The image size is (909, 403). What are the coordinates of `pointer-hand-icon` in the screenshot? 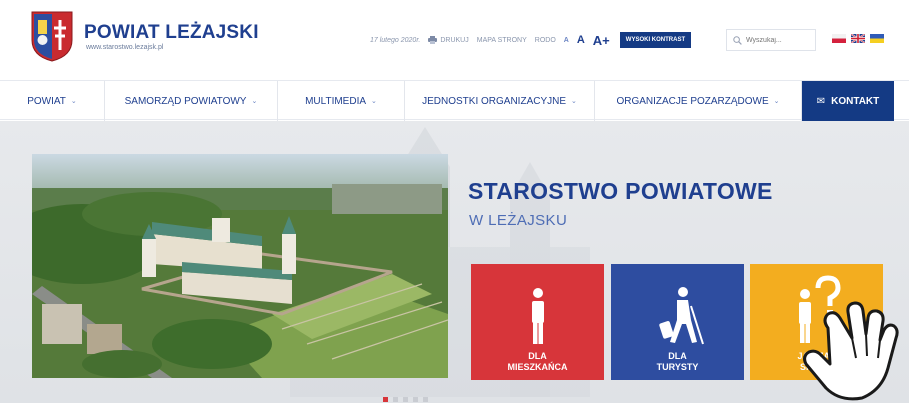 It's located at (851, 351).